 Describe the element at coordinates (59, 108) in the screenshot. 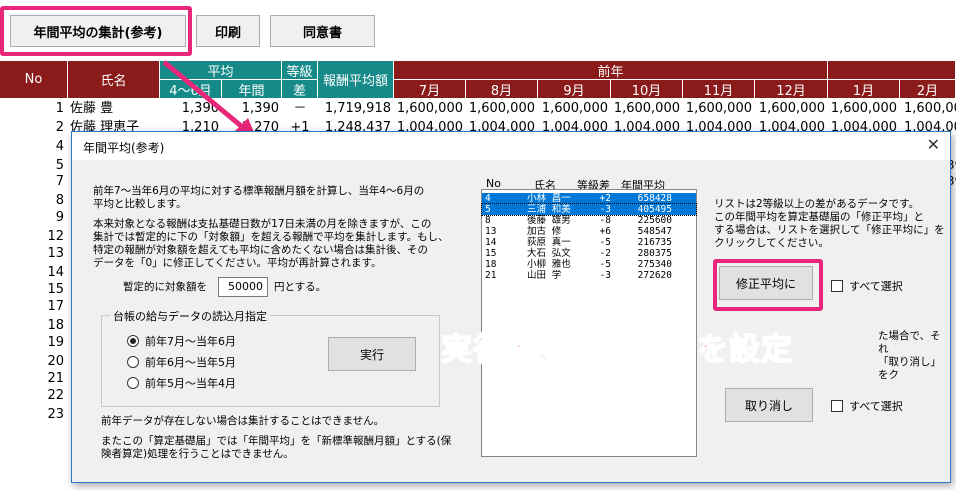

I see `row-no: 1` at that location.